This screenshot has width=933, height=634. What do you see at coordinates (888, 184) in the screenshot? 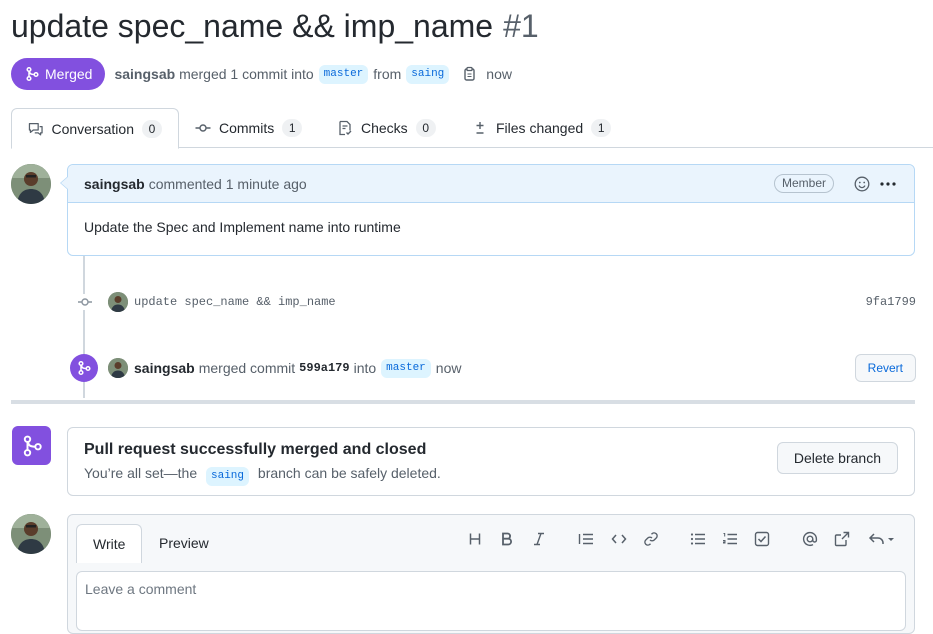
I see `kebab-horizontal-icon` at bounding box center [888, 184].